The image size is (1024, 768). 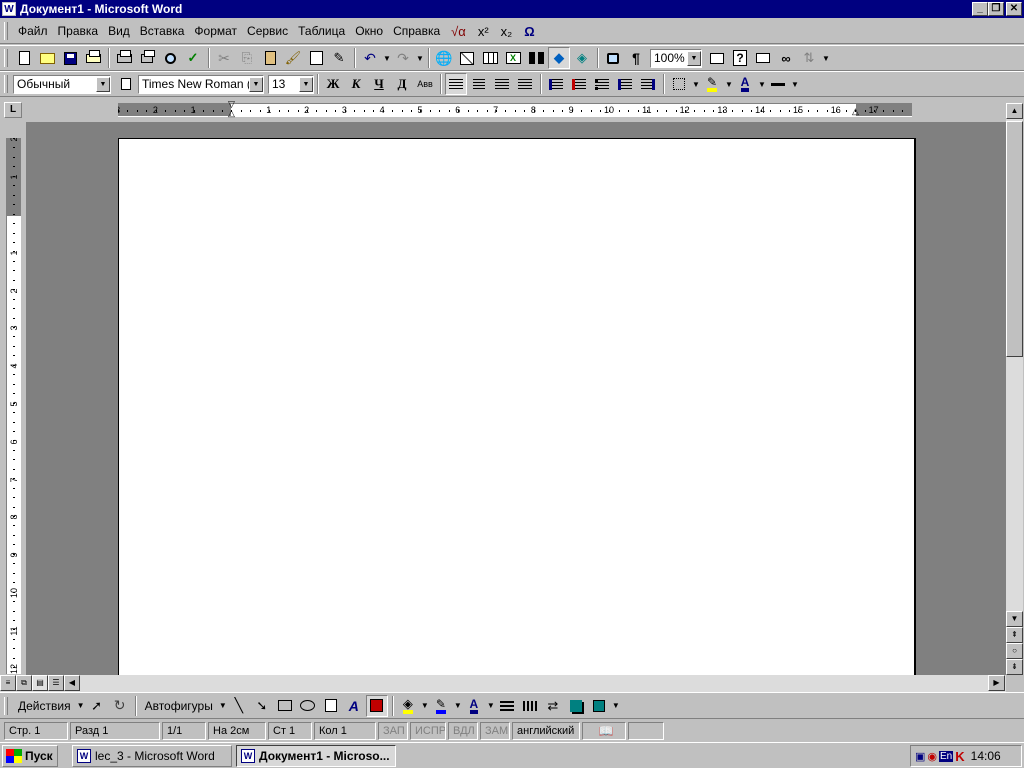 I want to click on line-style-button, so click(x=507, y=706).